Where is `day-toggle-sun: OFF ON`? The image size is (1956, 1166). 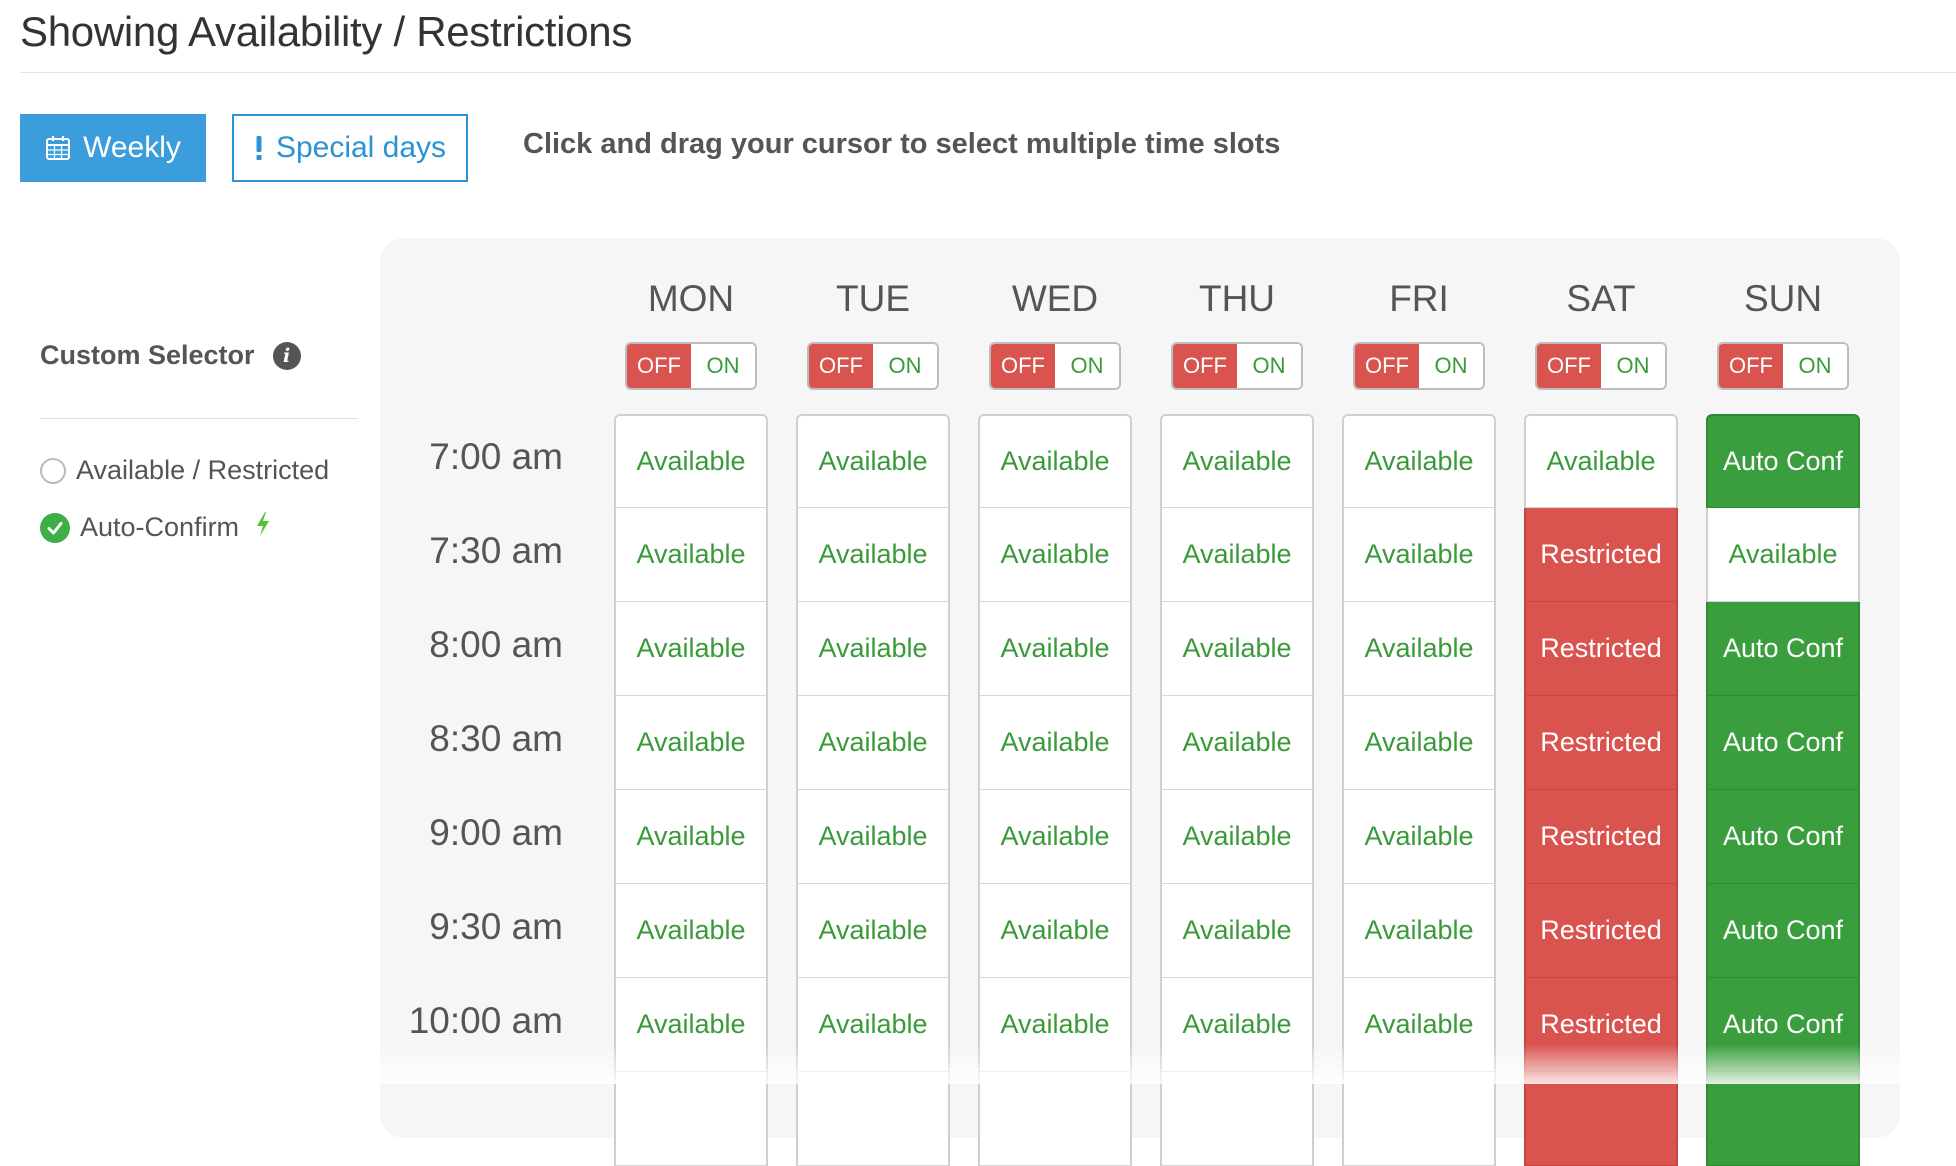 day-toggle-sun: OFF ON is located at coordinates (1783, 366).